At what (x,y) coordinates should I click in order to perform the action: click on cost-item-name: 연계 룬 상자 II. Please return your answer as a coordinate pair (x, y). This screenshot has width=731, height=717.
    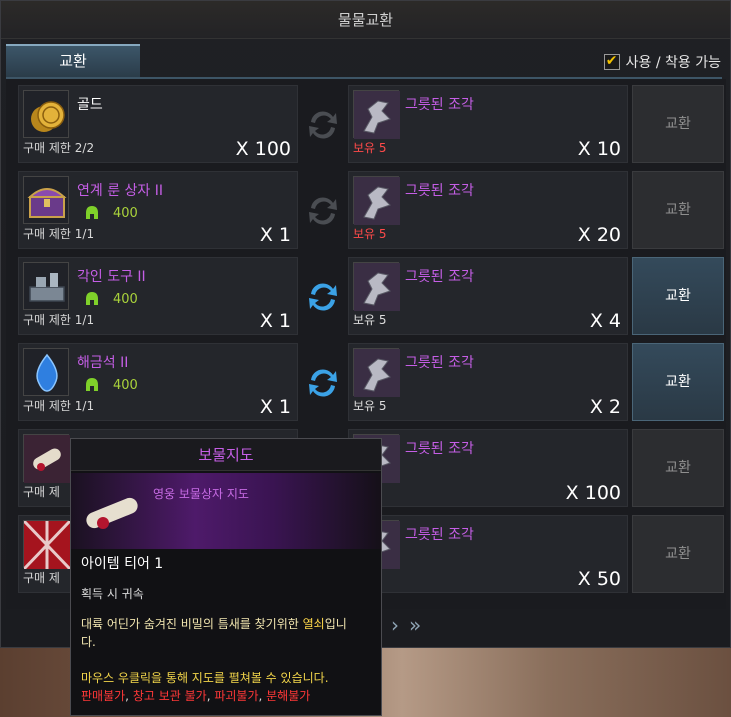
    Looking at the image, I should click on (120, 191).